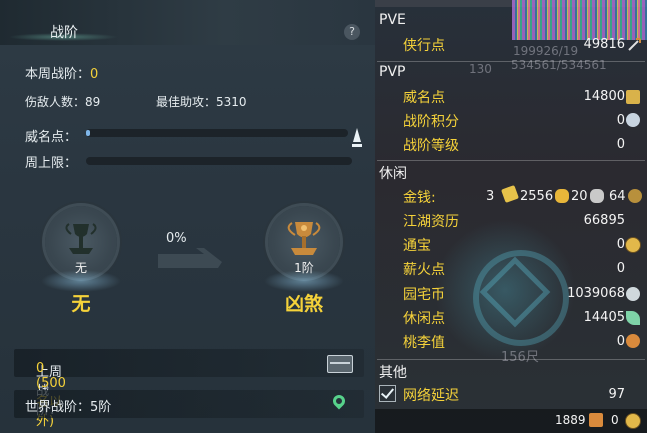  Describe the element at coordinates (424, 295) in the screenshot. I see `leisure-item-label: 园宅币` at that location.